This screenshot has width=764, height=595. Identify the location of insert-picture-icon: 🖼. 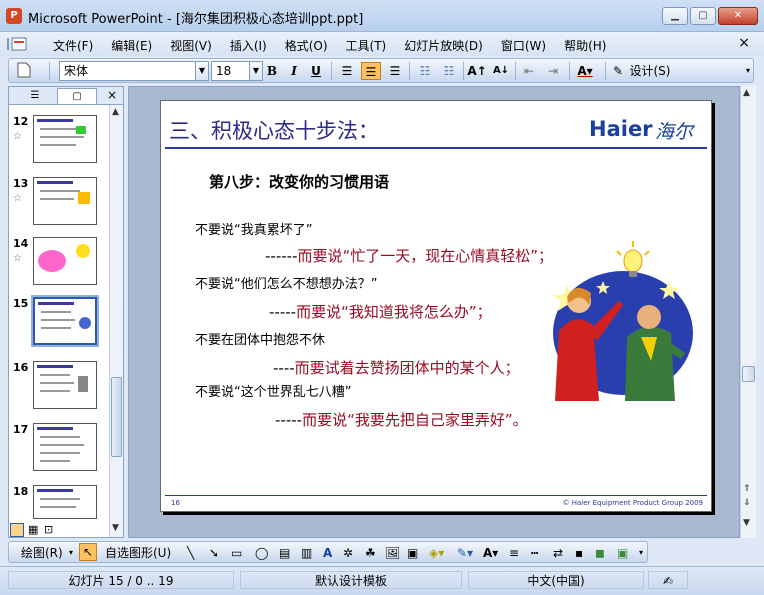
(392, 553).